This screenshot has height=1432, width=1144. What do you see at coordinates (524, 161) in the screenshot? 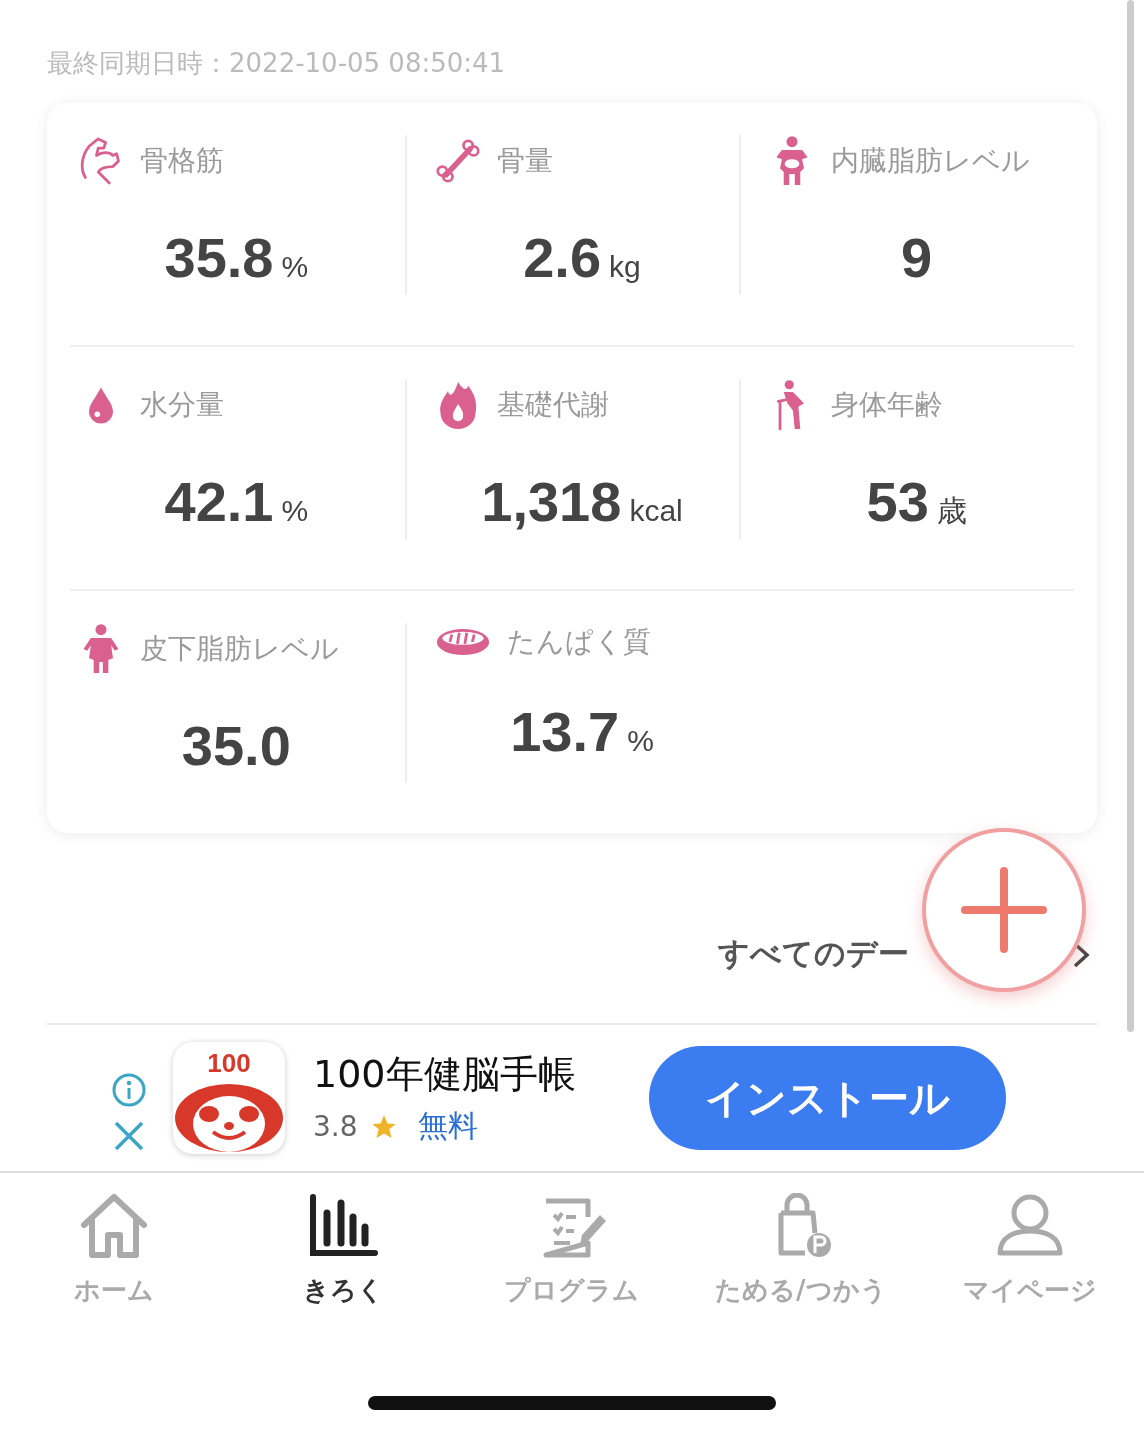
I see `metric-label: 骨量` at bounding box center [524, 161].